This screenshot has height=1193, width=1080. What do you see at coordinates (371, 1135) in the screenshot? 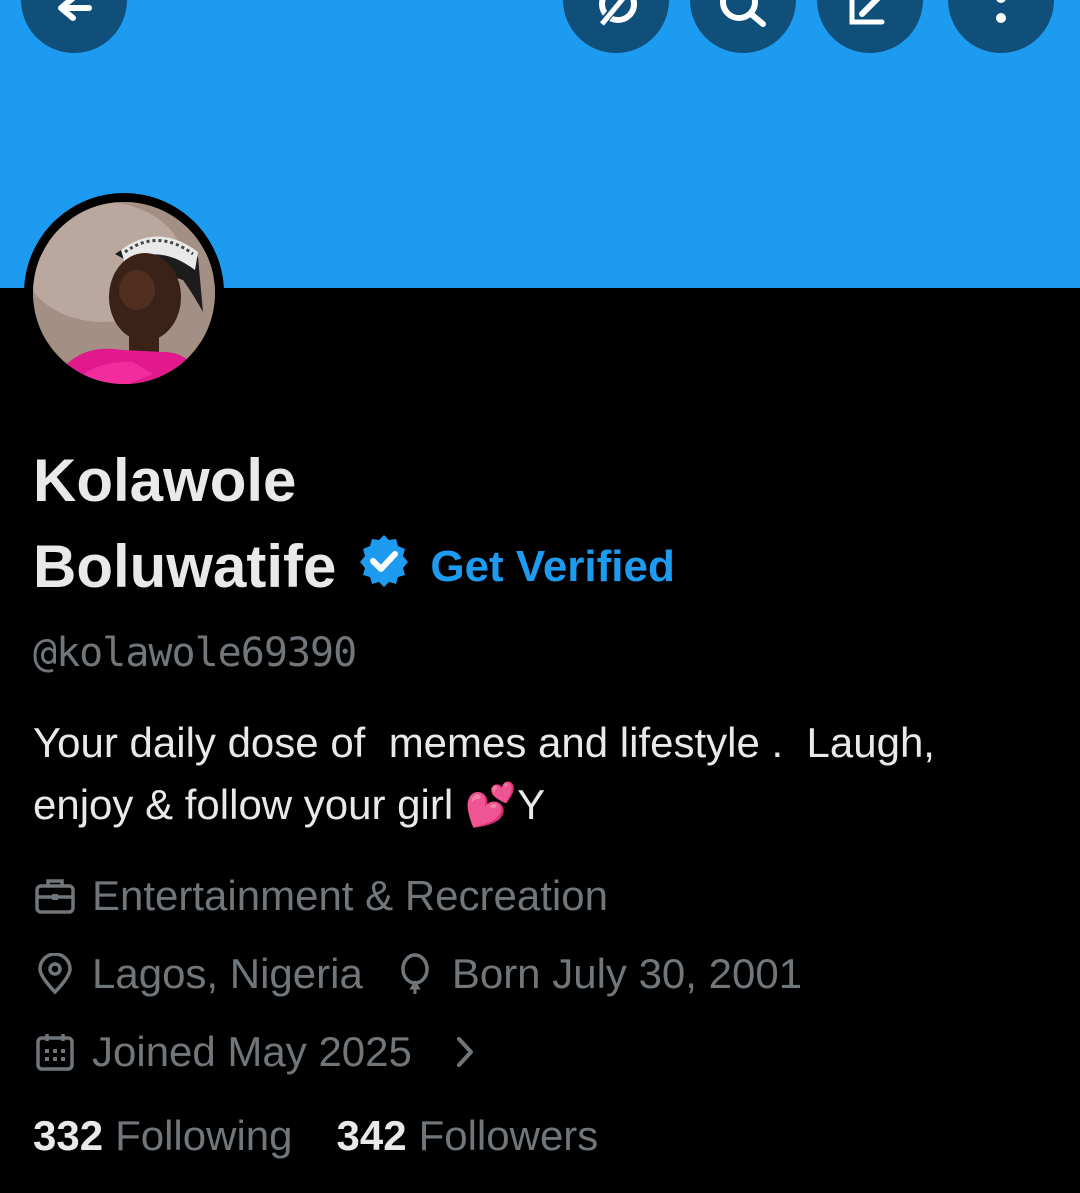
I see `followers-count: 342` at bounding box center [371, 1135].